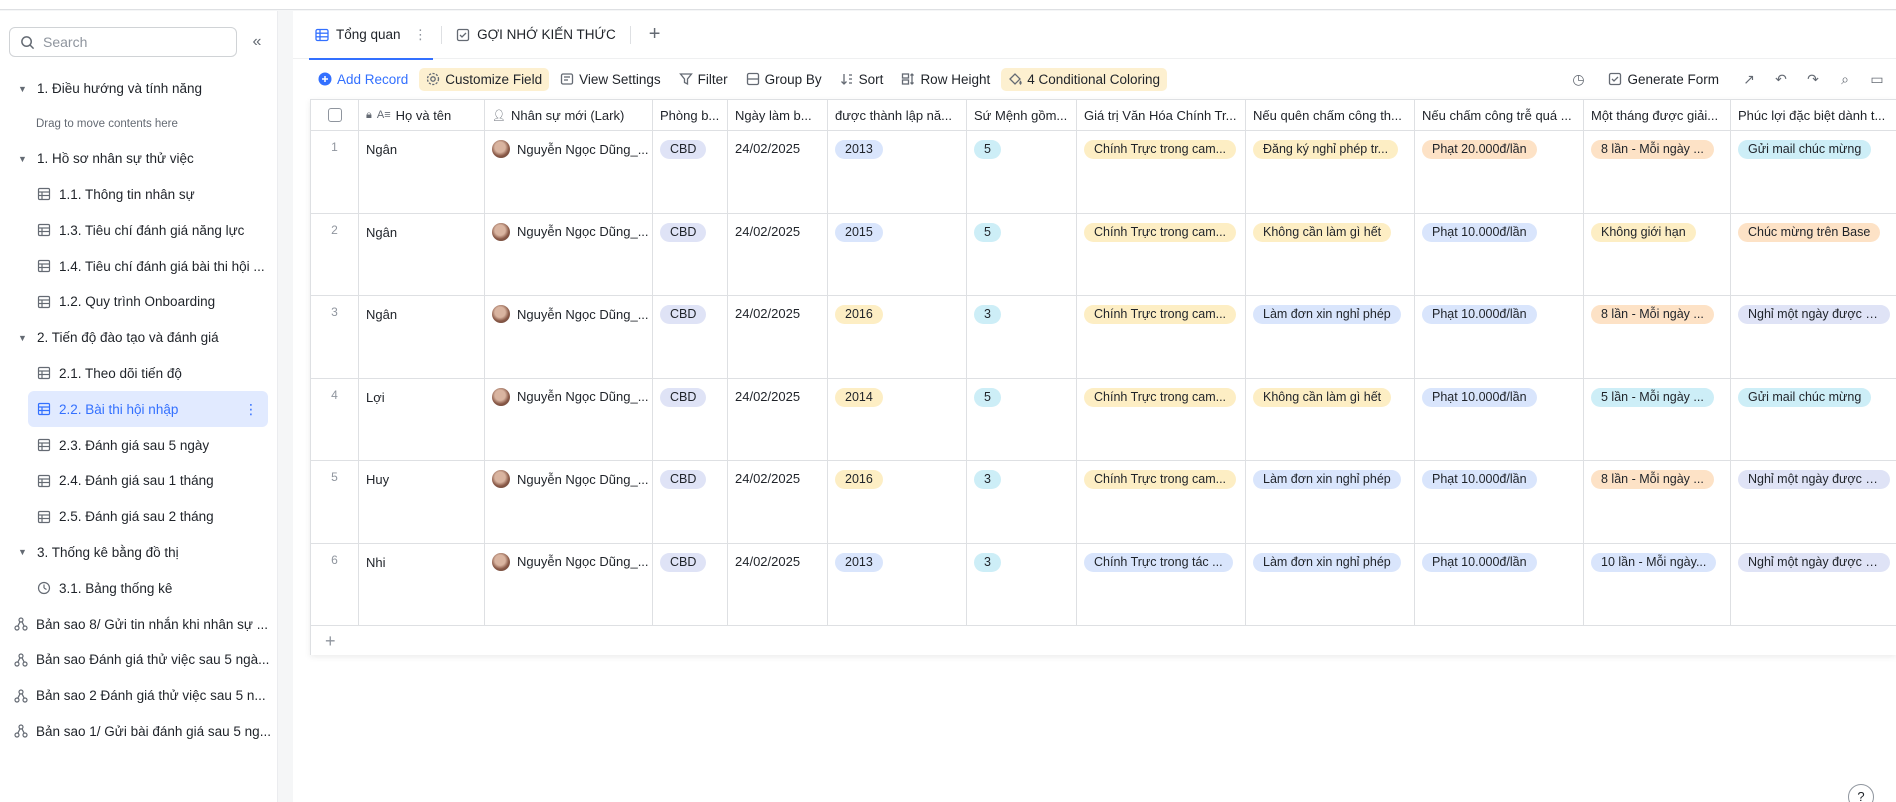 This screenshot has height=802, width=1896. Describe the element at coordinates (784, 79) in the screenshot. I see `group-by-button: Group By` at that location.